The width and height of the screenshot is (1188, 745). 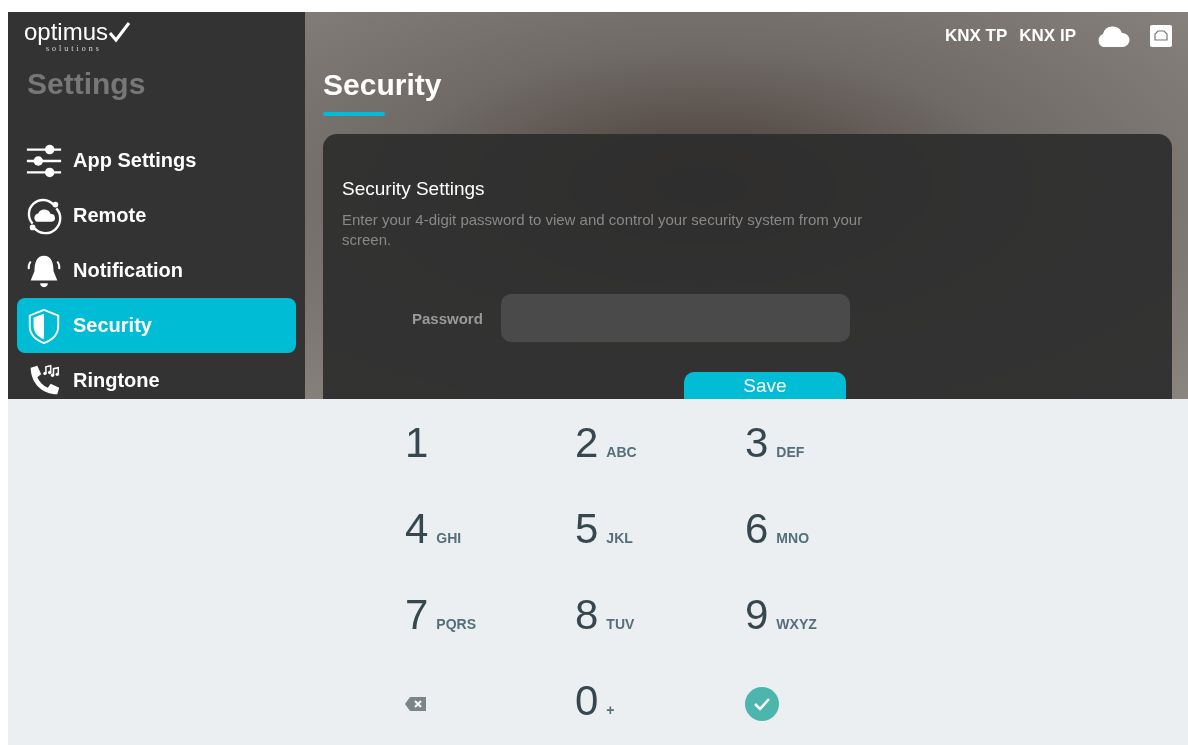 I want to click on sidebar-item: Ringtone, so click(x=156, y=376).